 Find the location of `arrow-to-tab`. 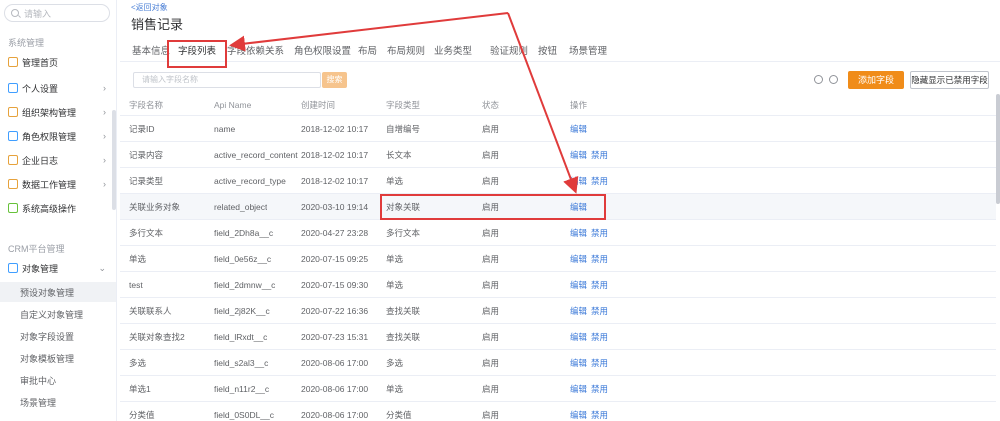

arrow-to-tab is located at coordinates (369, 32).